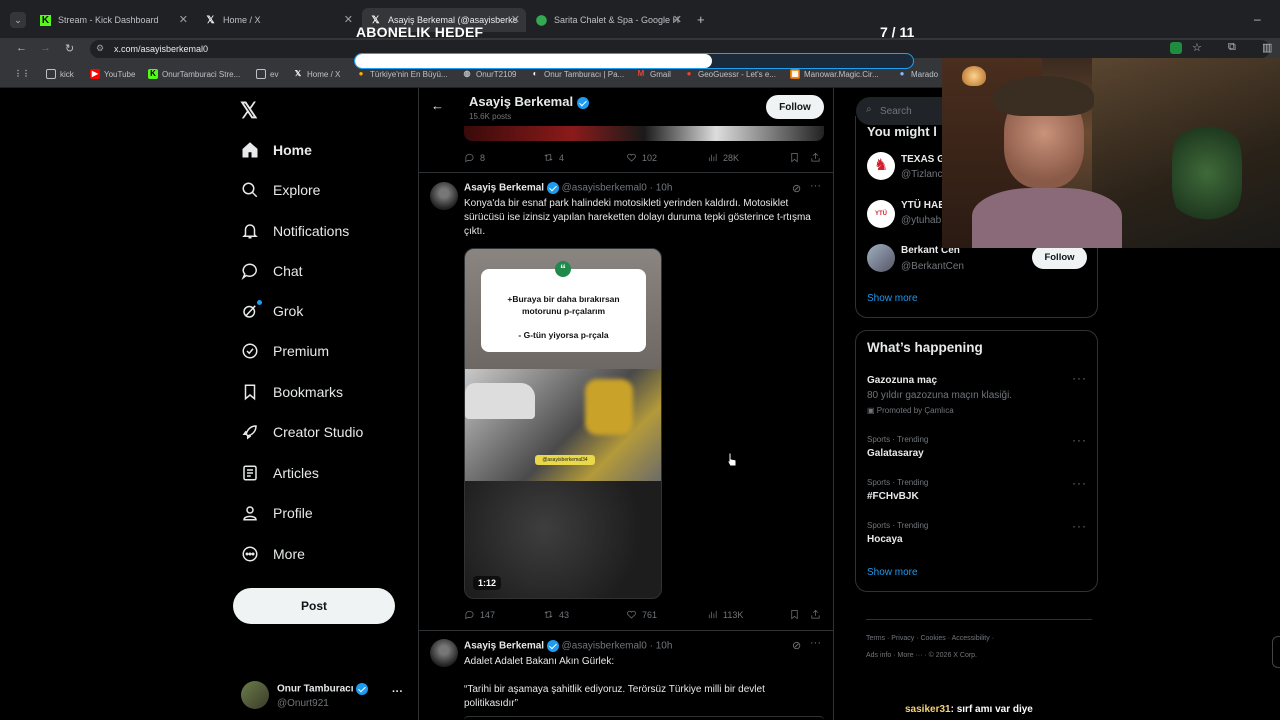 The image size is (1280, 720). Describe the element at coordinates (653, 74) in the screenshot. I see `bookmark-gmail: M Gmail` at that location.